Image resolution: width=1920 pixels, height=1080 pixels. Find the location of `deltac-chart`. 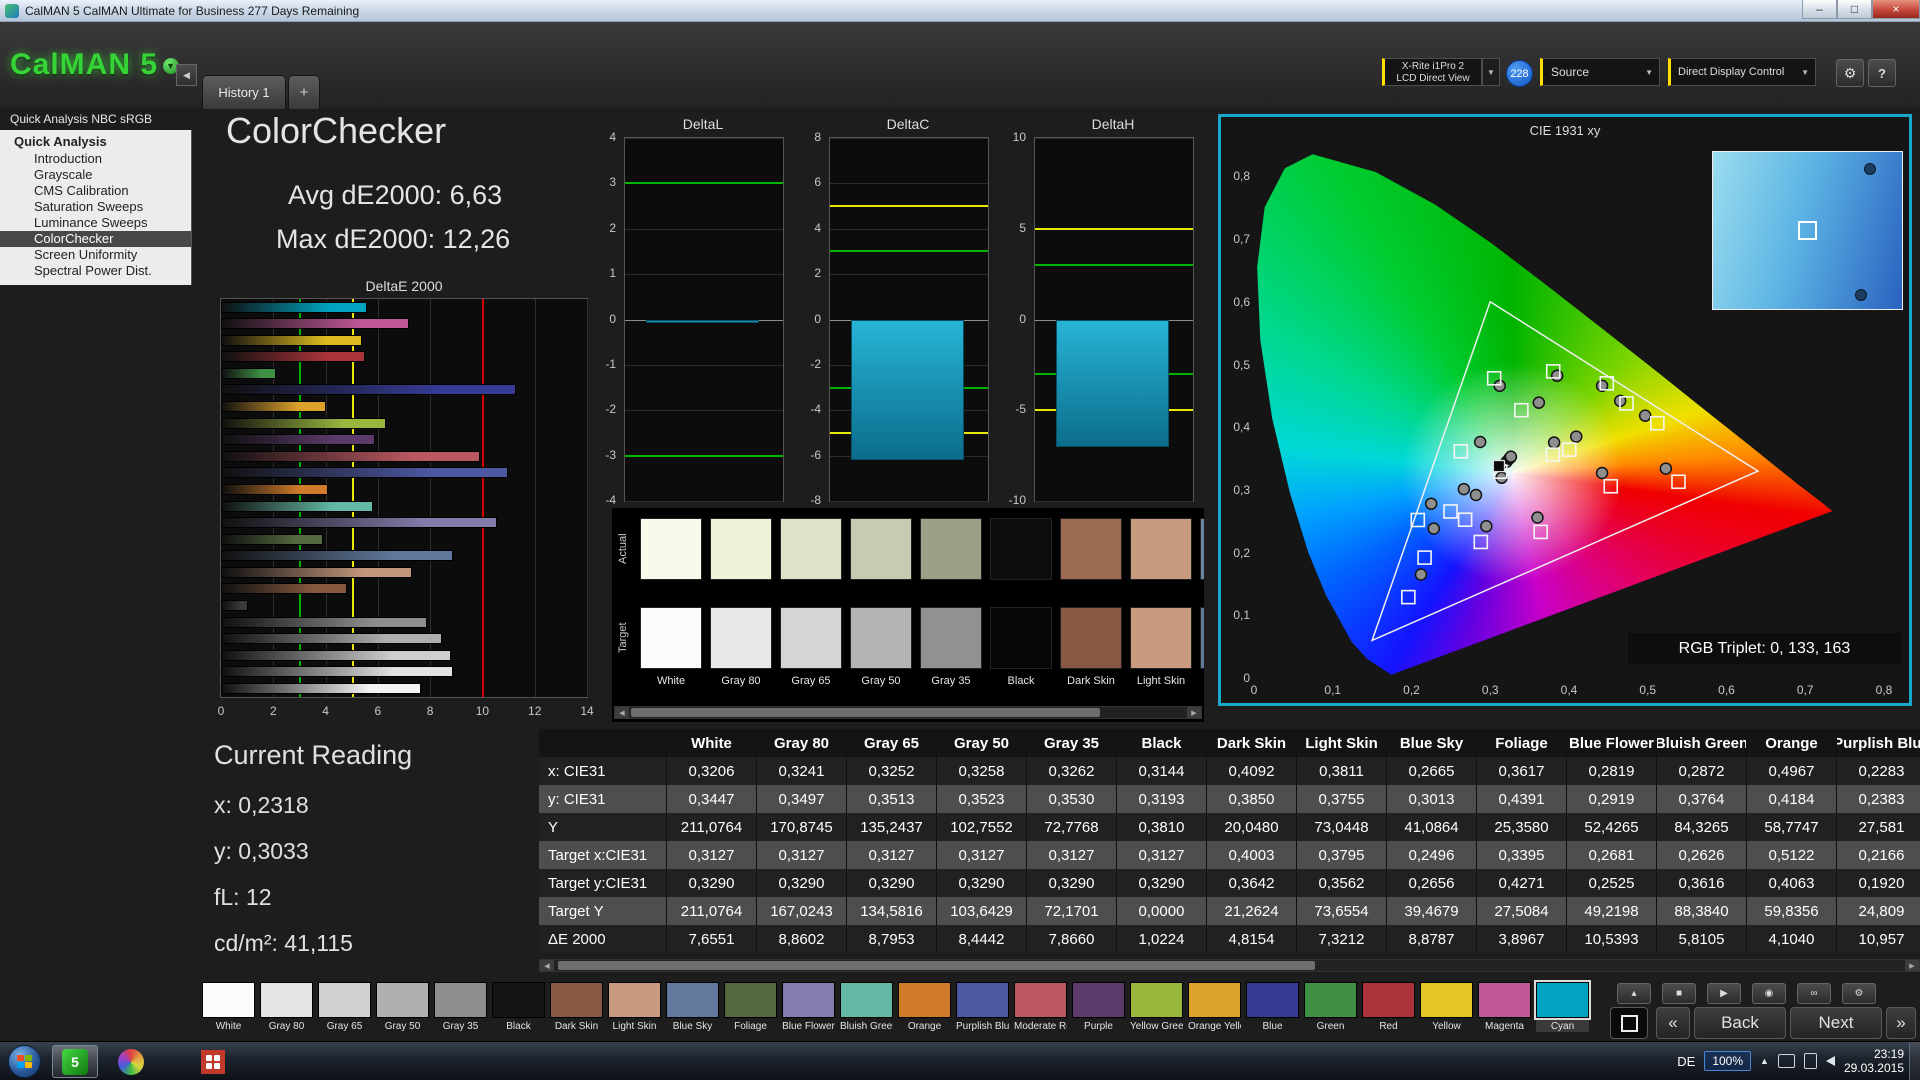

deltac-chart is located at coordinates (909, 319).